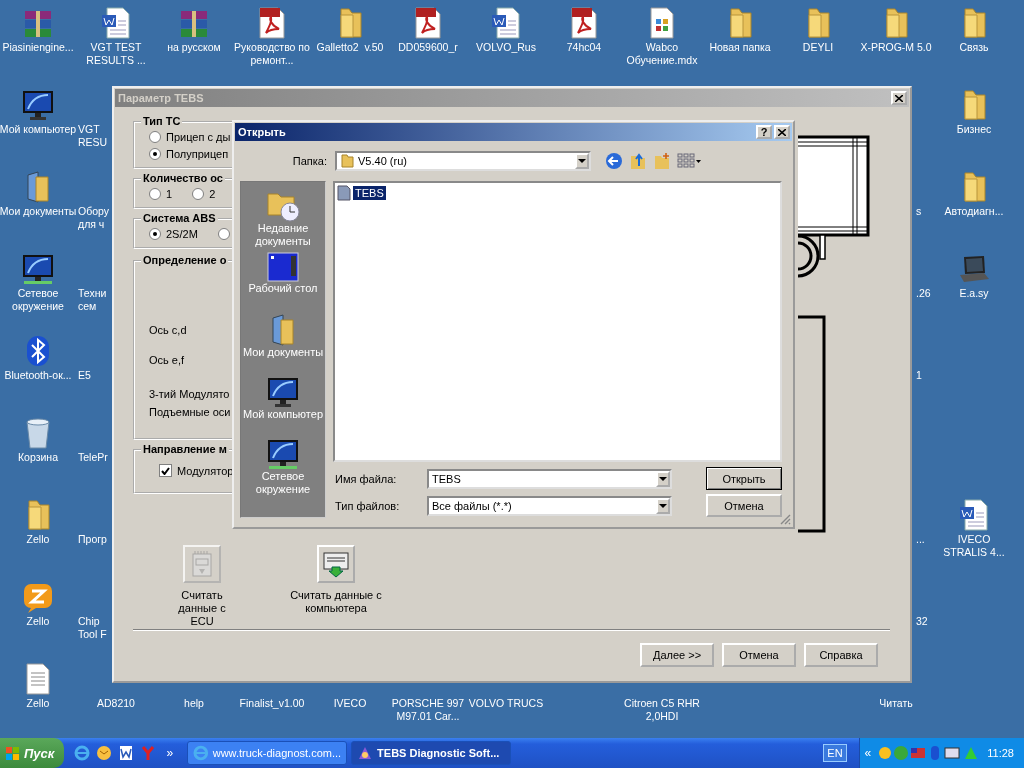 This screenshot has height=768, width=1024. I want to click on desktop-icon-label: Chip Tool F, so click(93, 628).